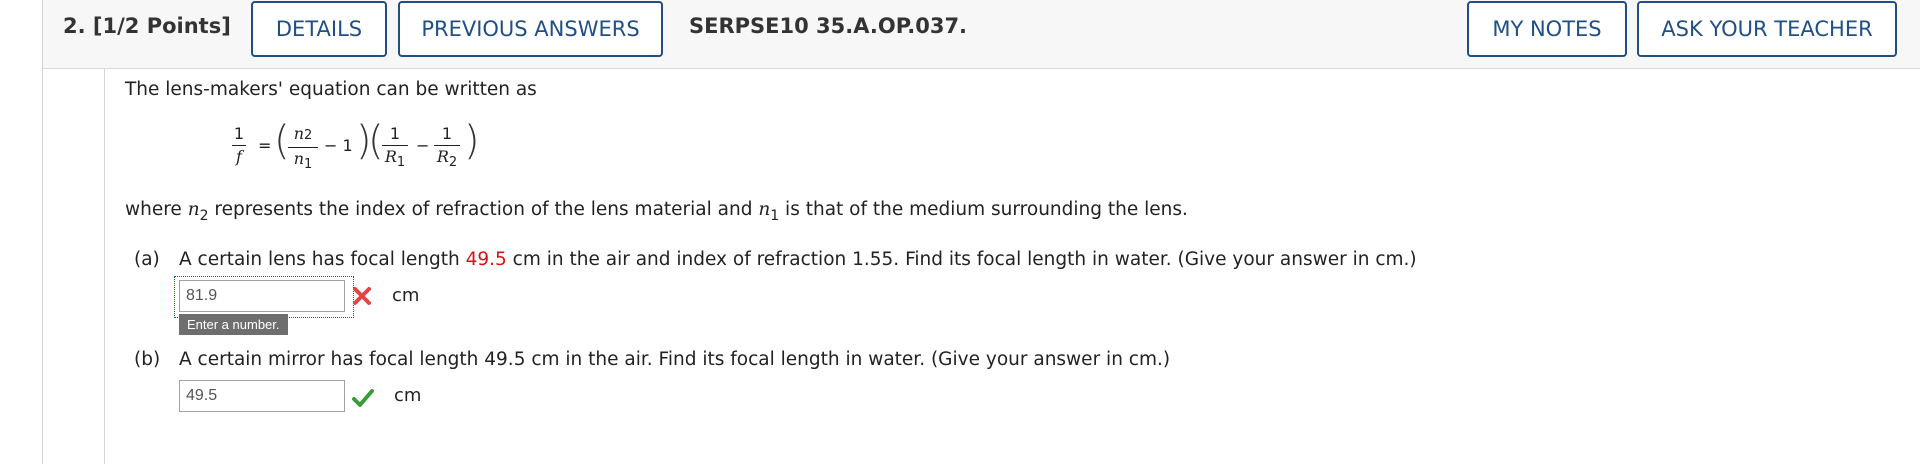 The height and width of the screenshot is (464, 1920). I want to click on n2-subscript: 2, so click(308, 135).